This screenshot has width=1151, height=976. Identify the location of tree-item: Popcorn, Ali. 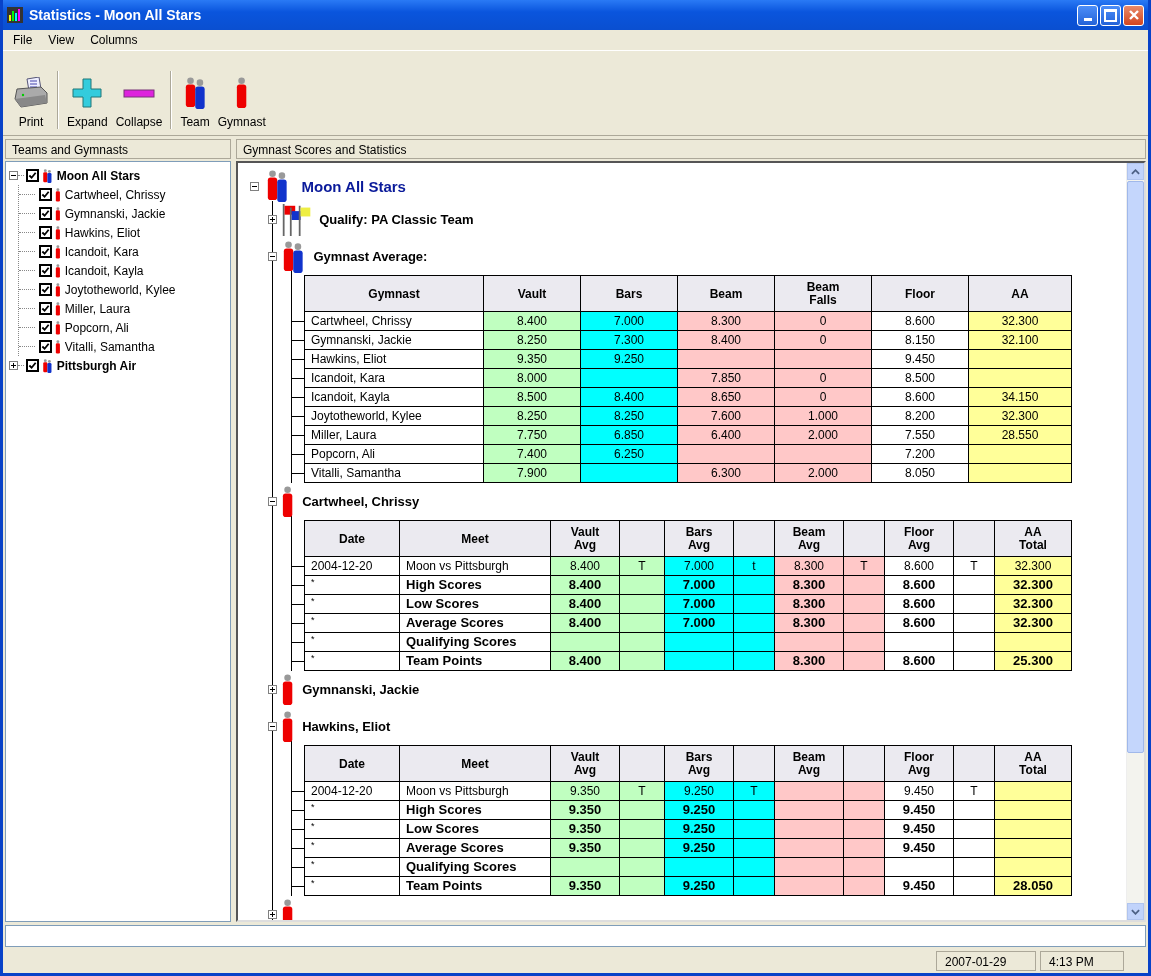
(96, 327).